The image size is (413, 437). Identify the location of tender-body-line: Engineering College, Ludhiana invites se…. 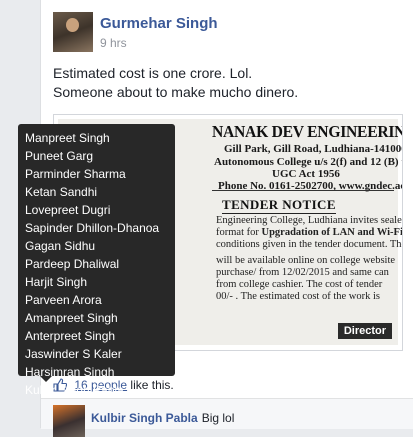
(309, 220).